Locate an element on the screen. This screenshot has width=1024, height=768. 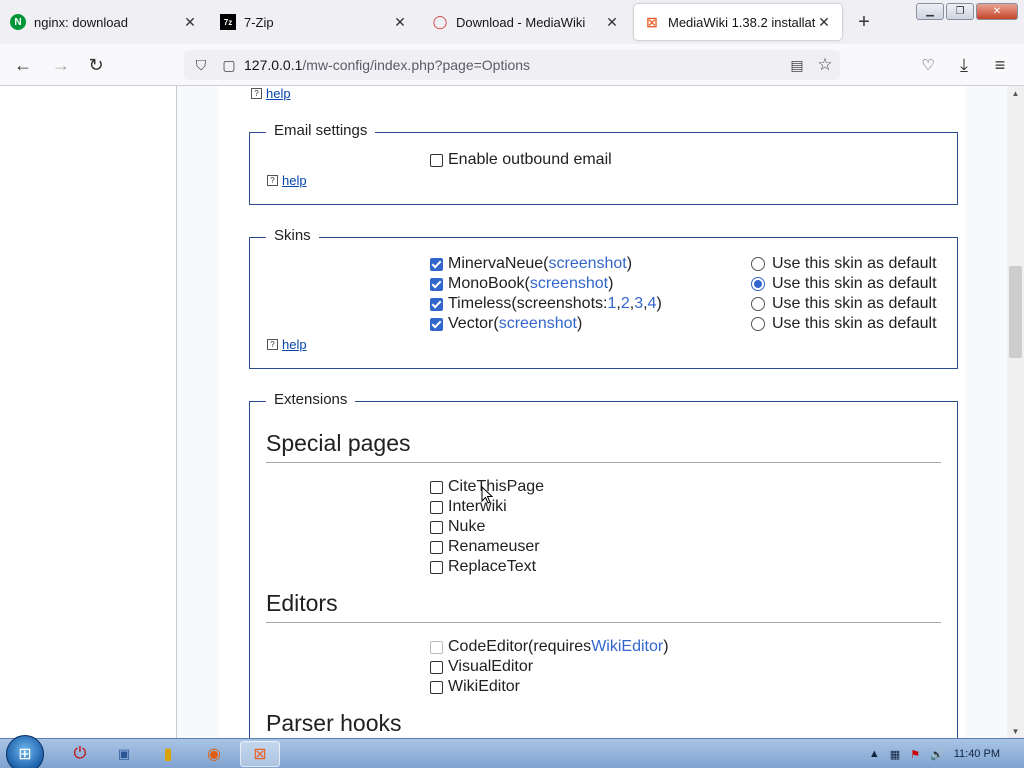
skin-name: MonoBook is located at coordinates (486, 283).